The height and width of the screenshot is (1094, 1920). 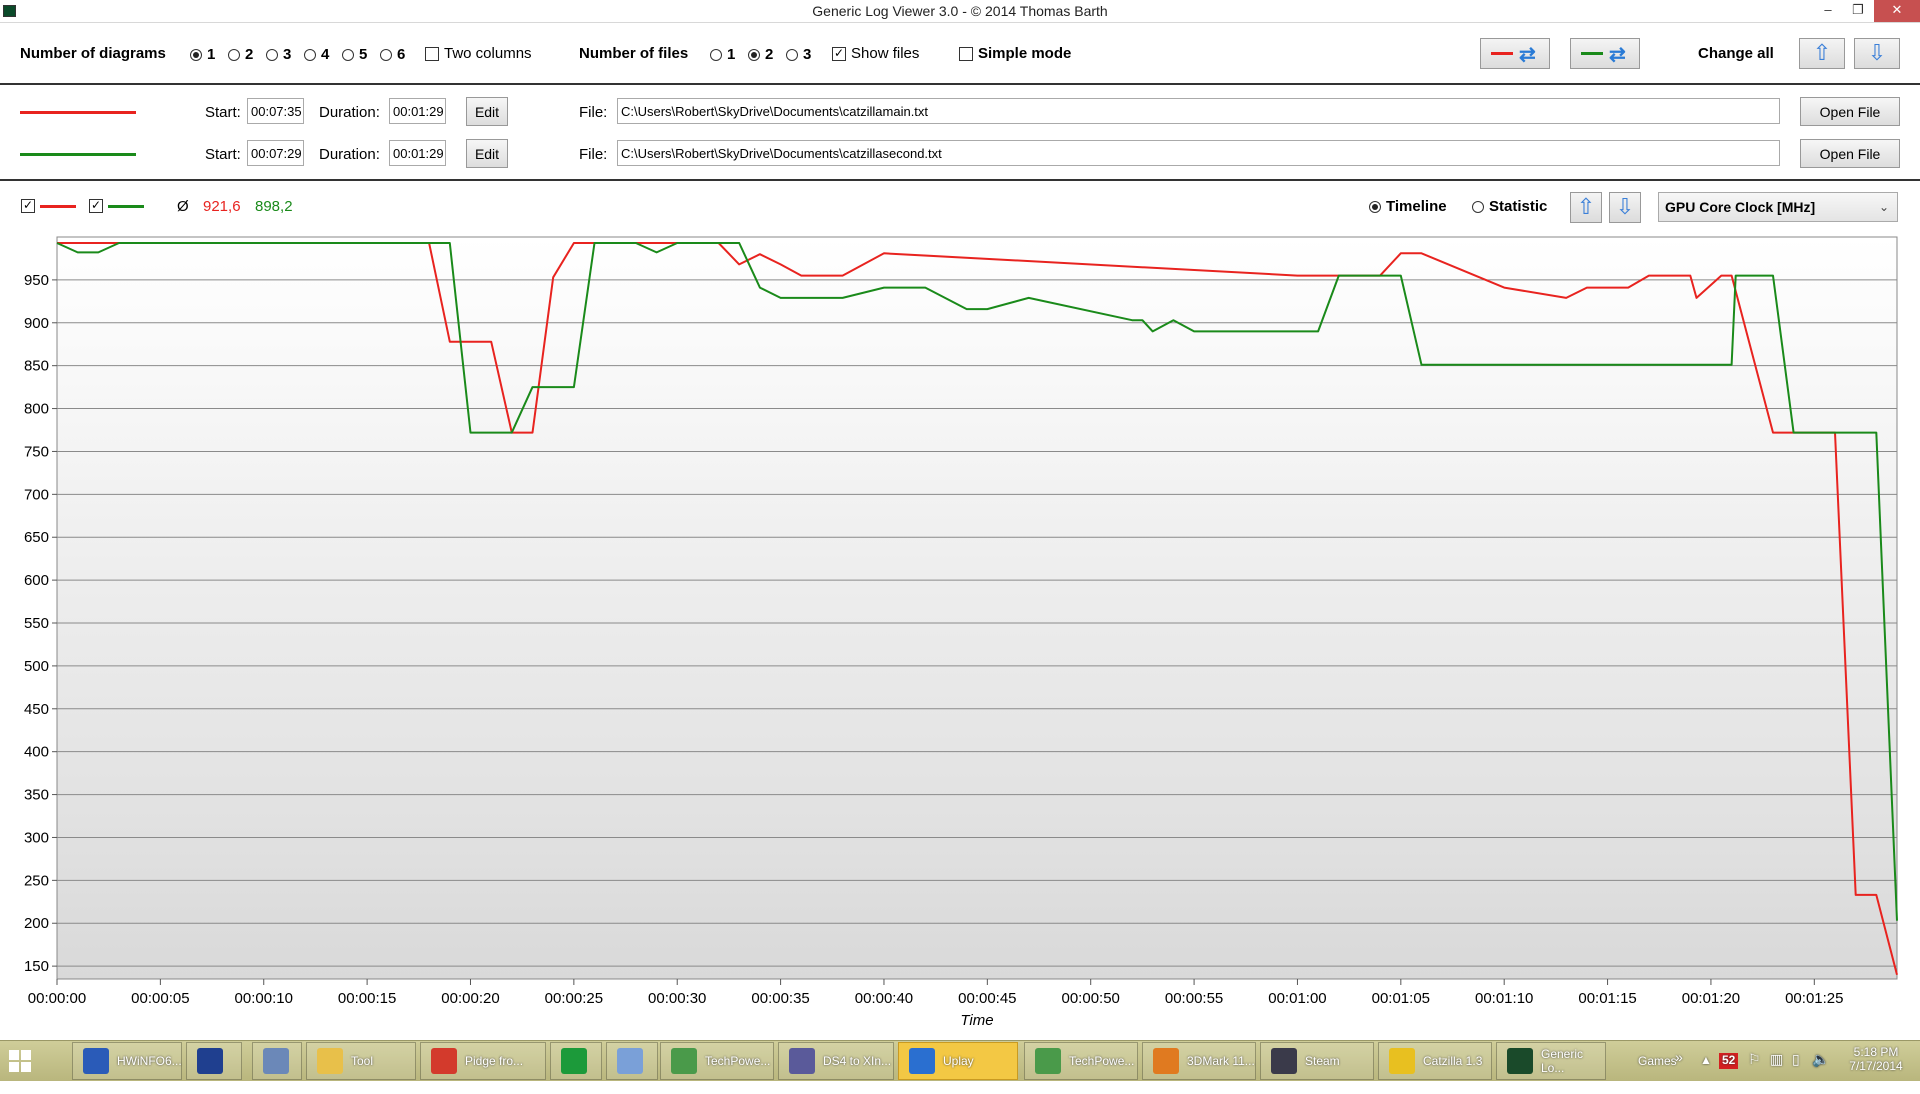 I want to click on swap-green-button: ⇄, so click(x=1605, y=53).